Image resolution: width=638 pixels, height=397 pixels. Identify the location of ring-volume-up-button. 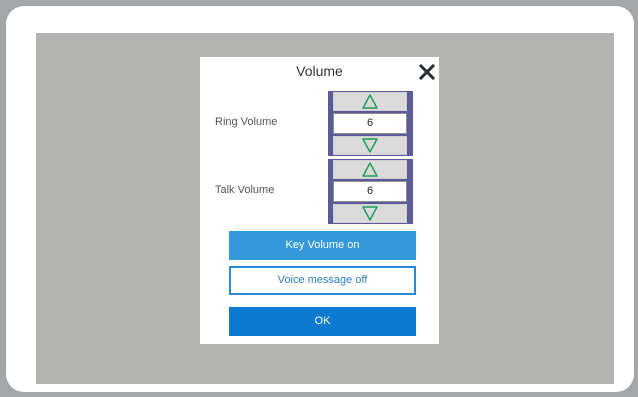
(370, 101).